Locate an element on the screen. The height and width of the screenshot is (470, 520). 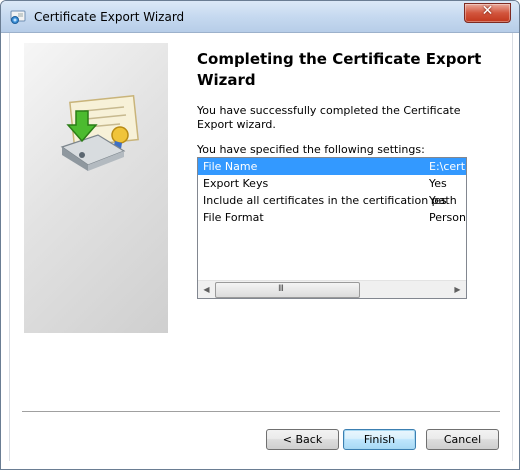
setting-name: File Name is located at coordinates (230, 166).